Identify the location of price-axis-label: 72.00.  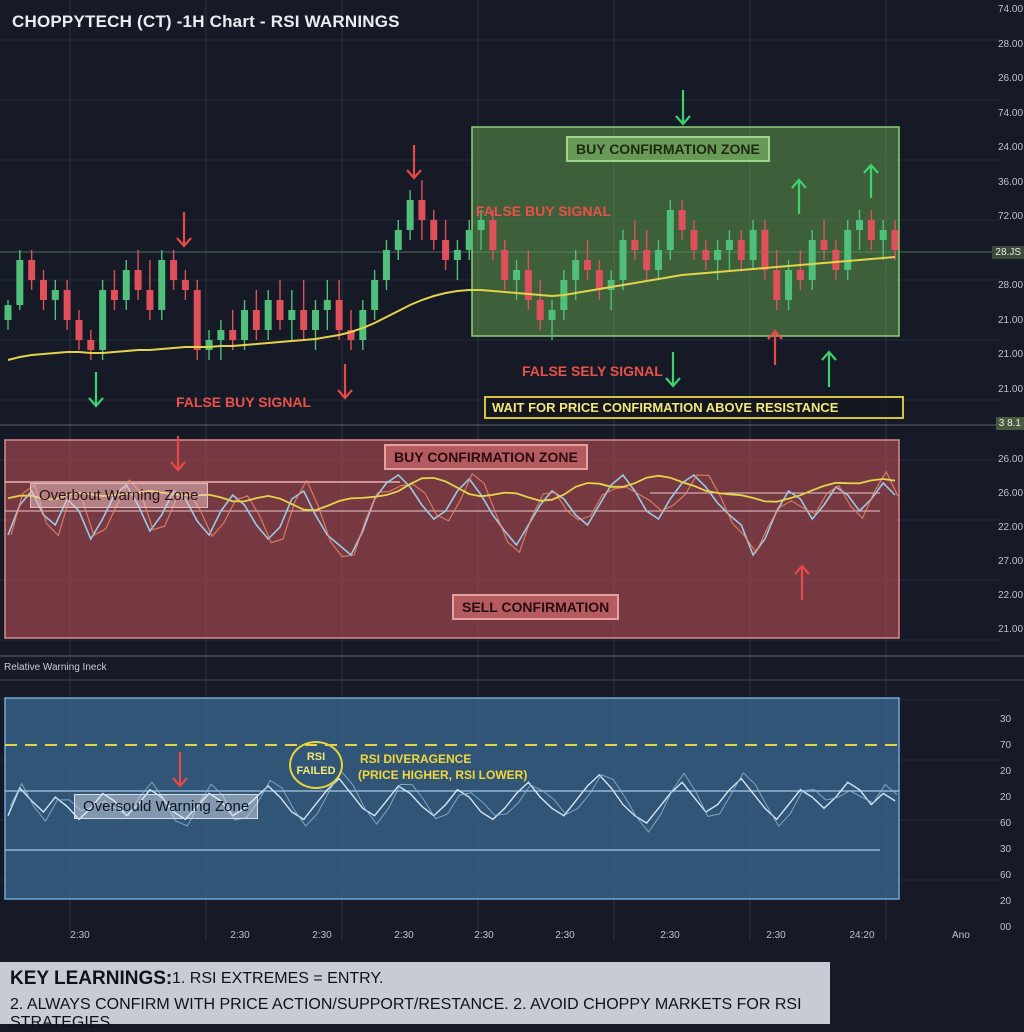
(1011, 216).